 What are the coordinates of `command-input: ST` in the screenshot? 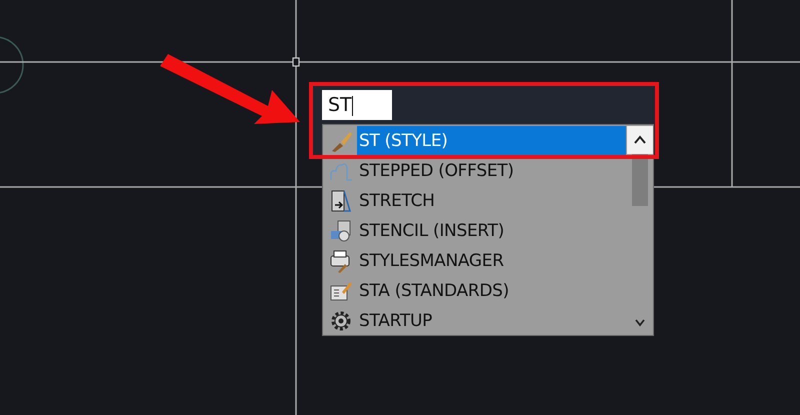 It's located at (357, 105).